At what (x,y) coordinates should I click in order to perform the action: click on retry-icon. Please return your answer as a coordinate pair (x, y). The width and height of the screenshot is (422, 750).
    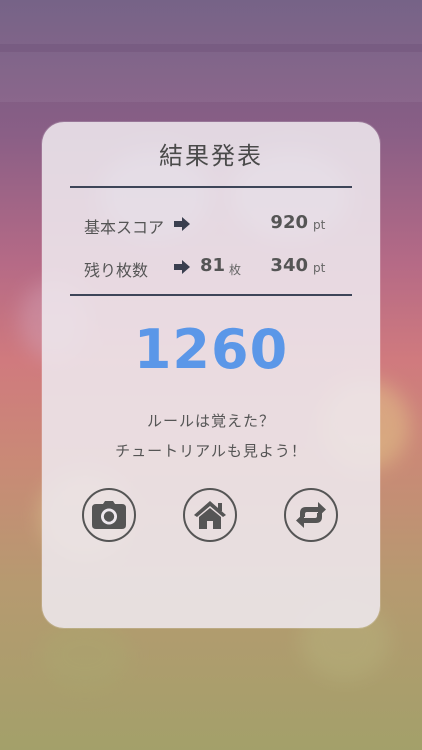
    Looking at the image, I should click on (311, 515).